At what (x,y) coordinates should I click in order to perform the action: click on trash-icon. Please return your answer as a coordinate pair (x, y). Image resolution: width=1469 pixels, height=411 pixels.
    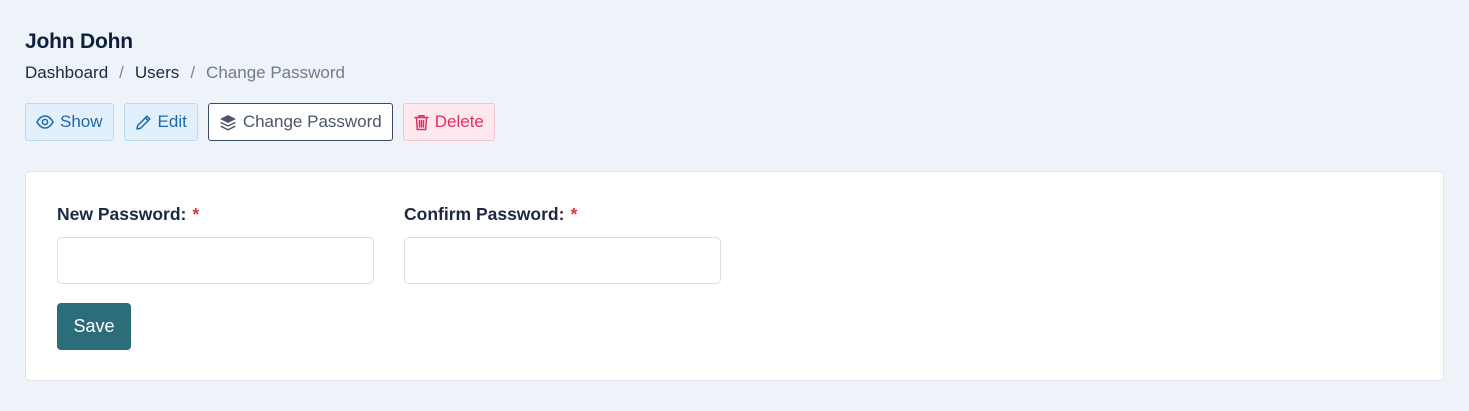
    Looking at the image, I should click on (421, 122).